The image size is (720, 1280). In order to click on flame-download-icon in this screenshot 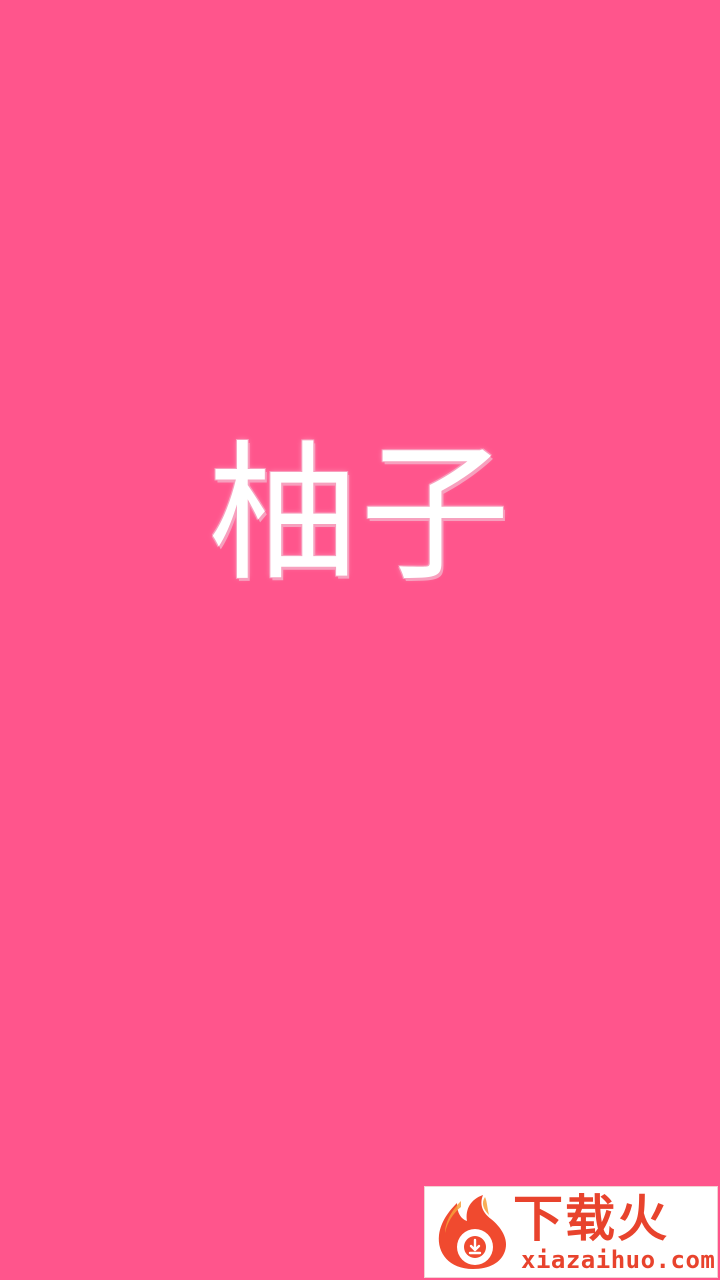, I will do `click(472, 1232)`.